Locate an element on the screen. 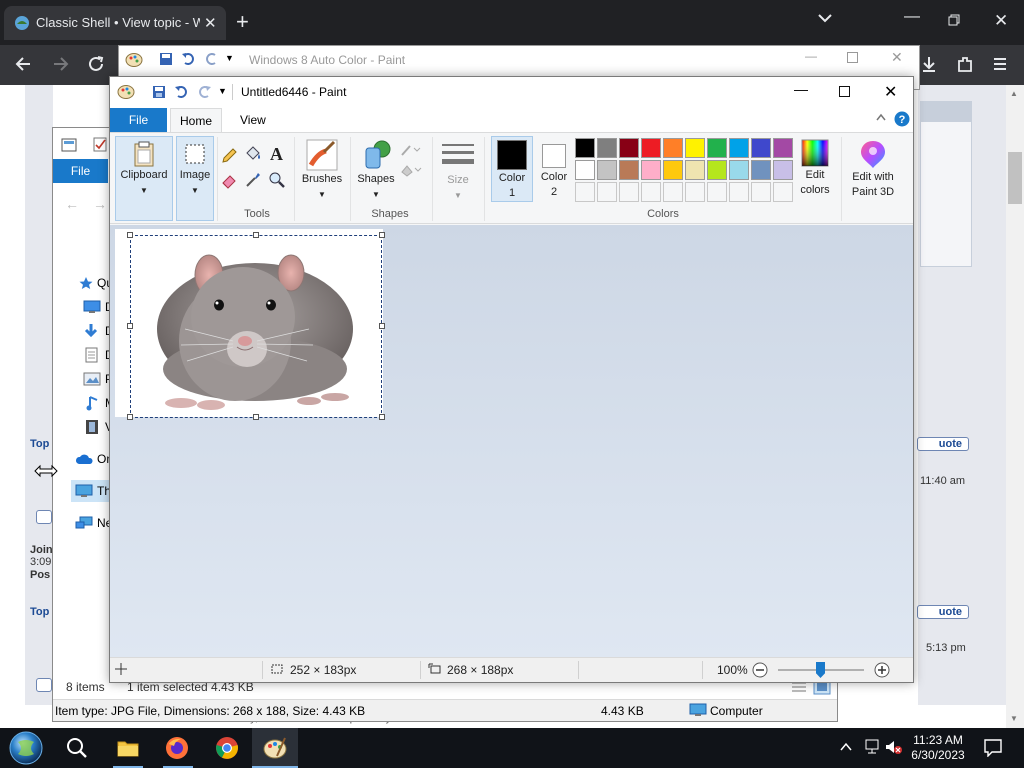  color-picker-icon is located at coordinates (253, 180).